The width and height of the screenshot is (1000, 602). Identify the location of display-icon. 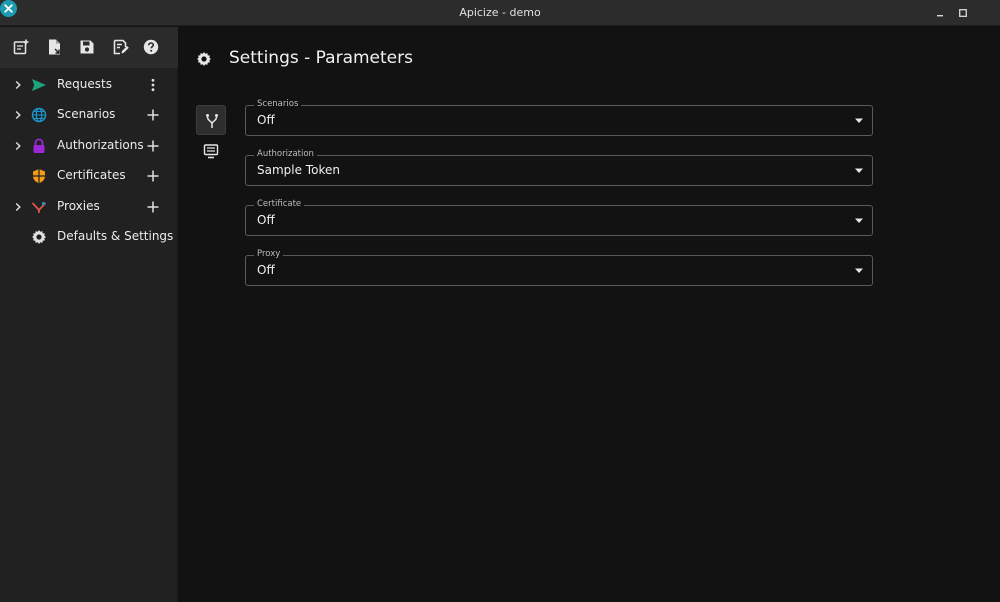
(211, 151).